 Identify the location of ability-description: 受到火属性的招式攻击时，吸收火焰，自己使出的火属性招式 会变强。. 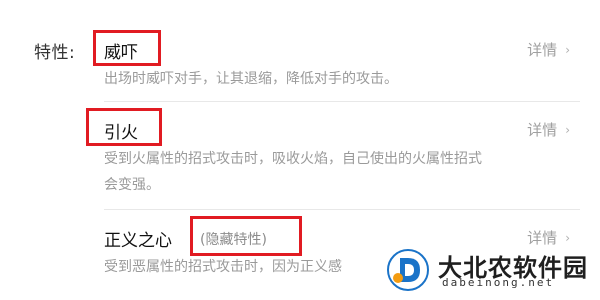
(342, 172).